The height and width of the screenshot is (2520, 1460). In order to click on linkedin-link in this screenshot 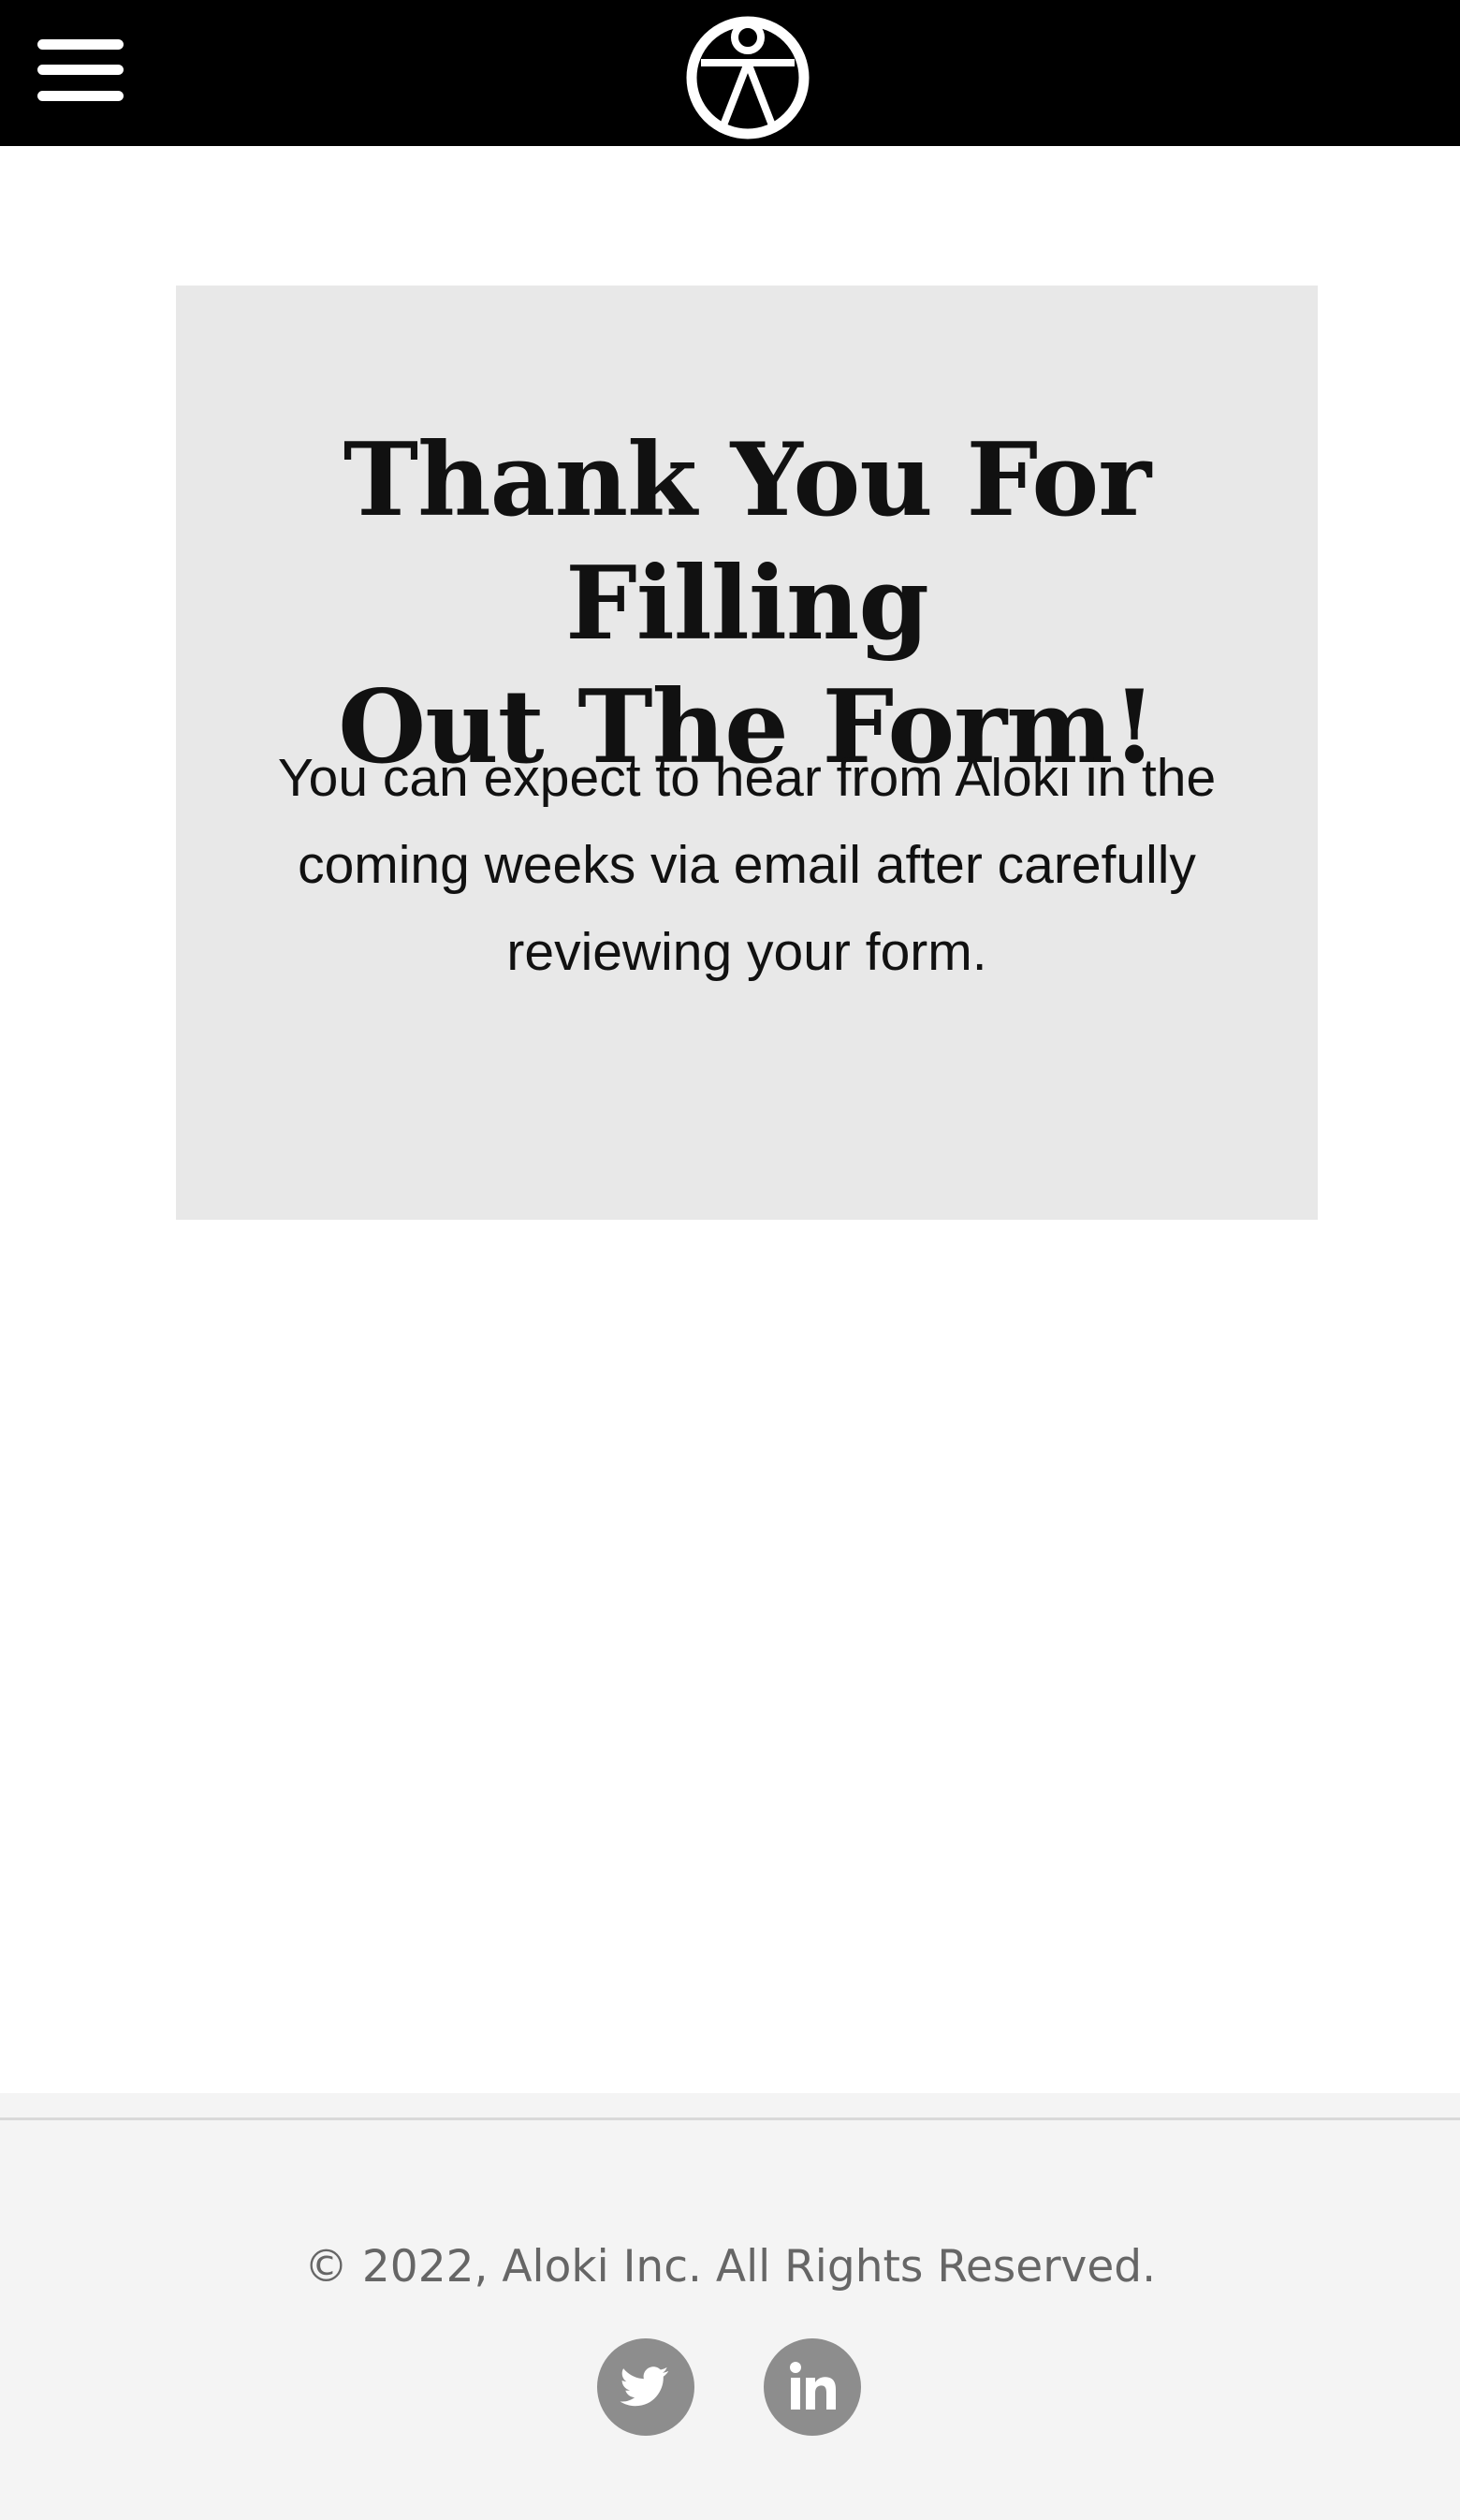, I will do `click(813, 2387)`.